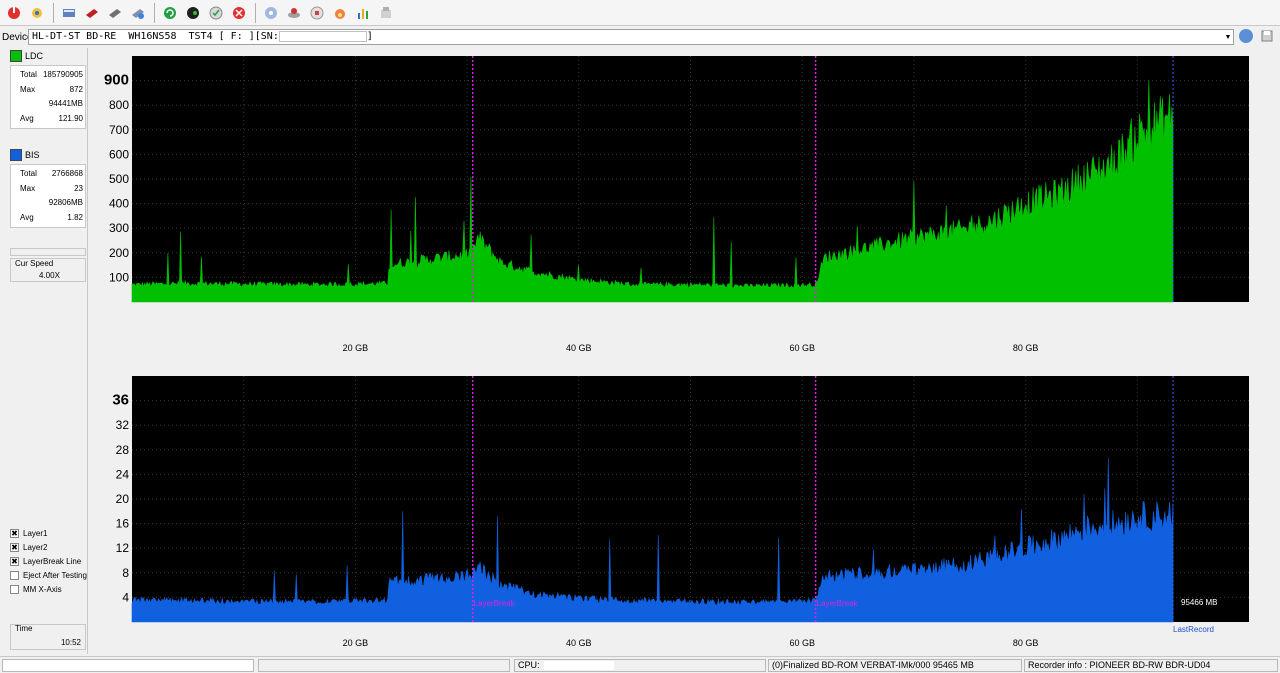  Describe the element at coordinates (119, 228) in the screenshot. I see `y-tick-label: 300` at that location.